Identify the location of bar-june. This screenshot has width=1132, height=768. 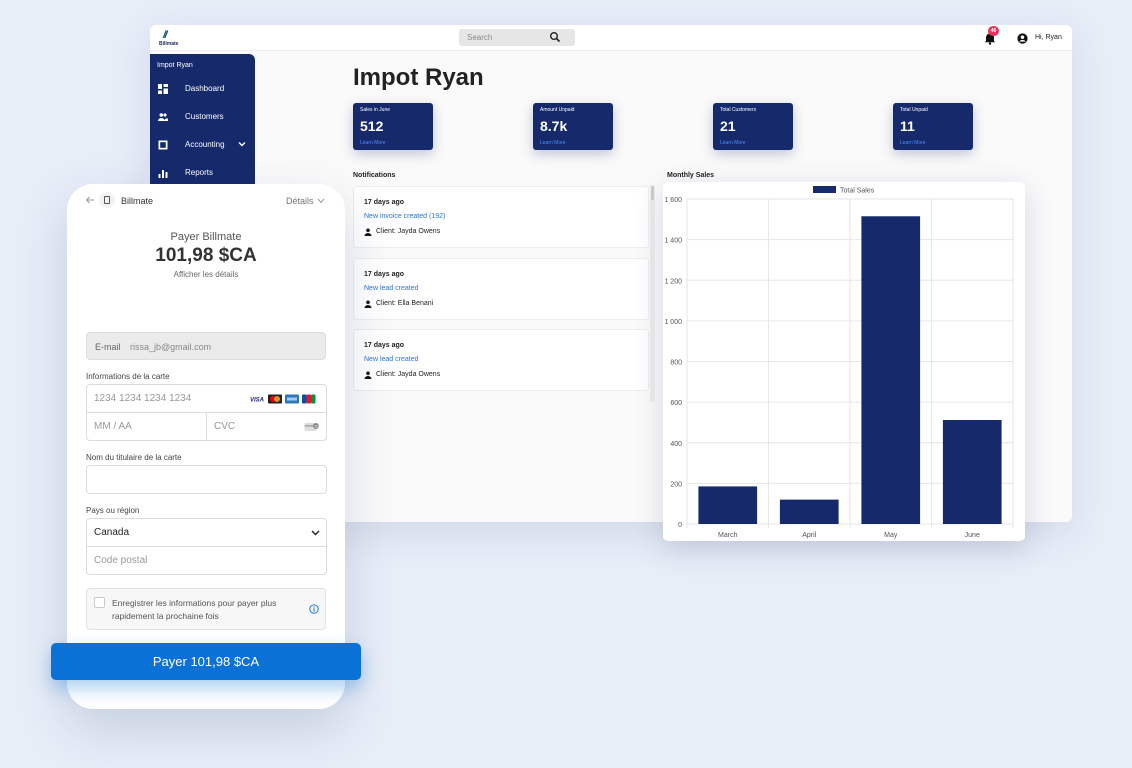
(972, 472).